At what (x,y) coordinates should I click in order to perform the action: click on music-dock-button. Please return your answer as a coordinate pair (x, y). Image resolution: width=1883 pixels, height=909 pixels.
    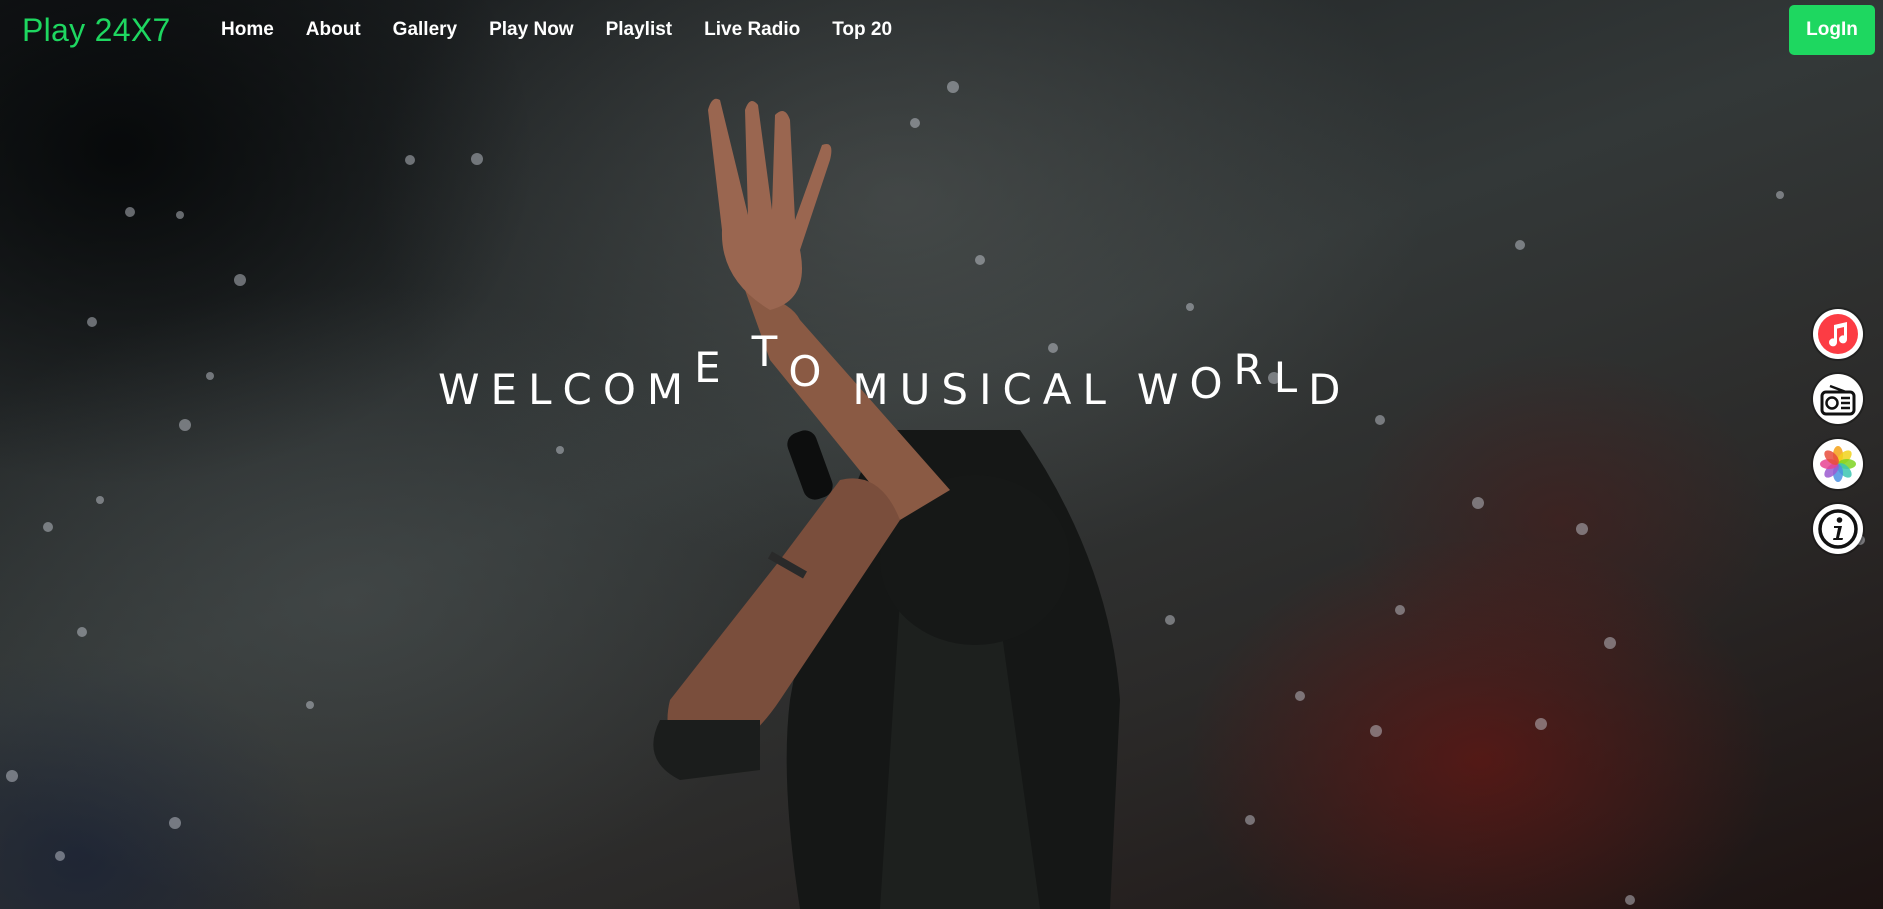
    Looking at the image, I should click on (1838, 334).